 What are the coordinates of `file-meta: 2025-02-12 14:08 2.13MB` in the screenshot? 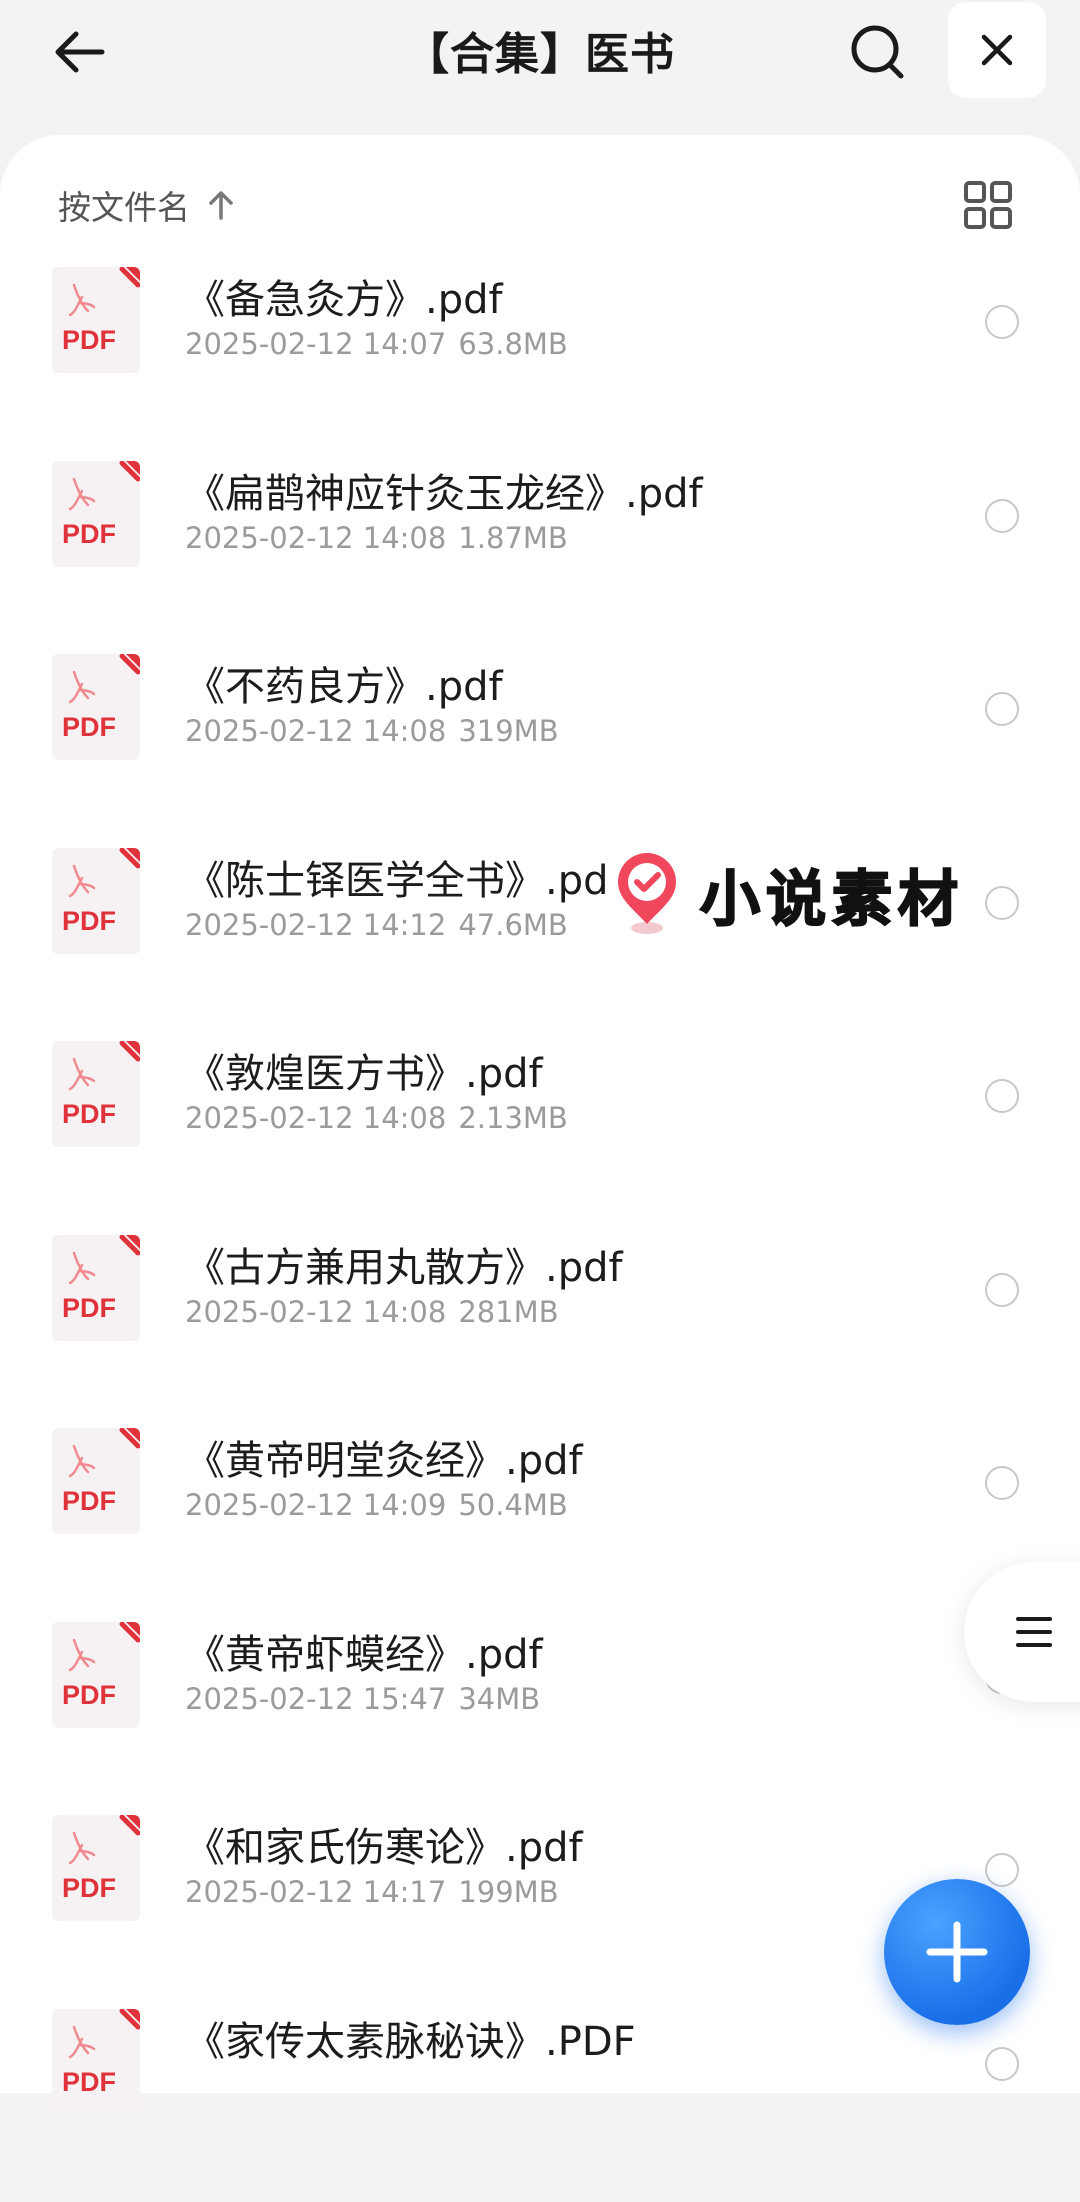 It's located at (382, 1118).